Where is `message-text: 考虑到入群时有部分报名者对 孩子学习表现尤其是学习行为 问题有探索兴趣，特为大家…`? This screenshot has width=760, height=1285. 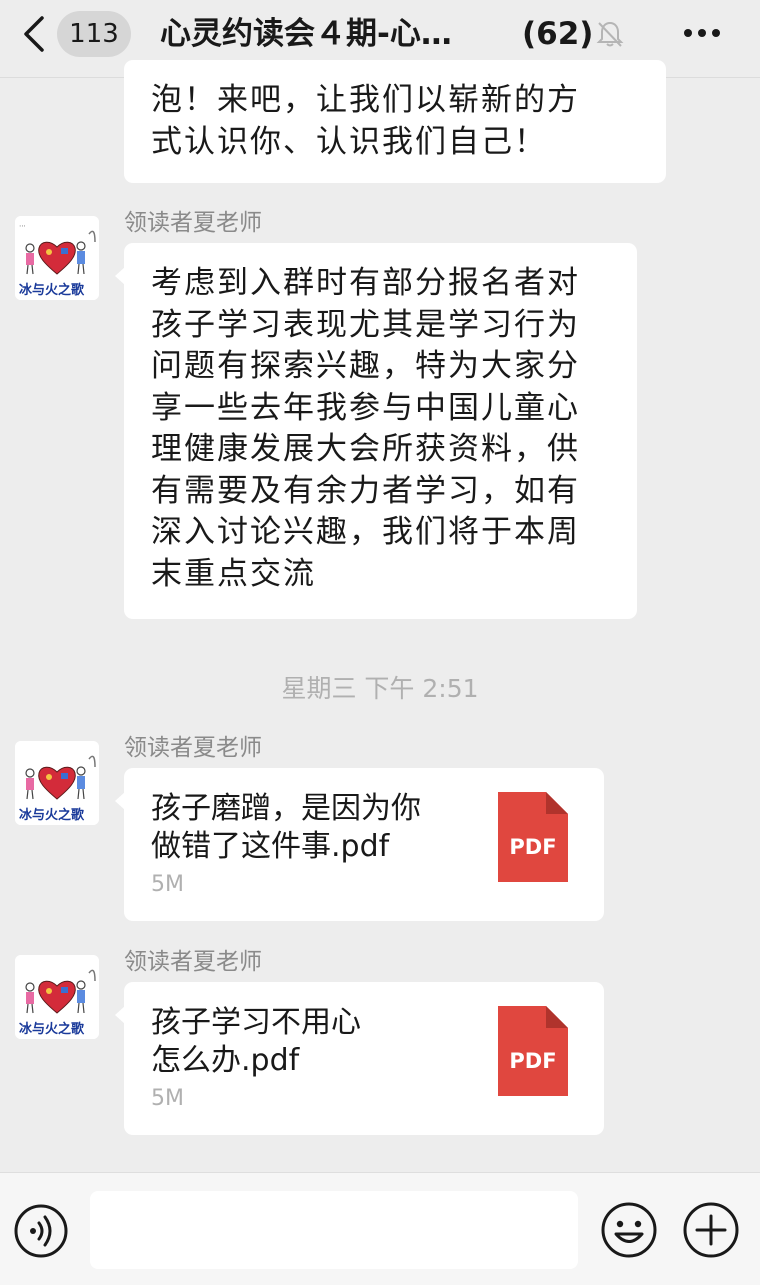 message-text: 考虑到入群时有部分报名者对 孩子学习表现尤其是学习行为 问题有探索兴趣，特为大家… is located at coordinates (365, 428).